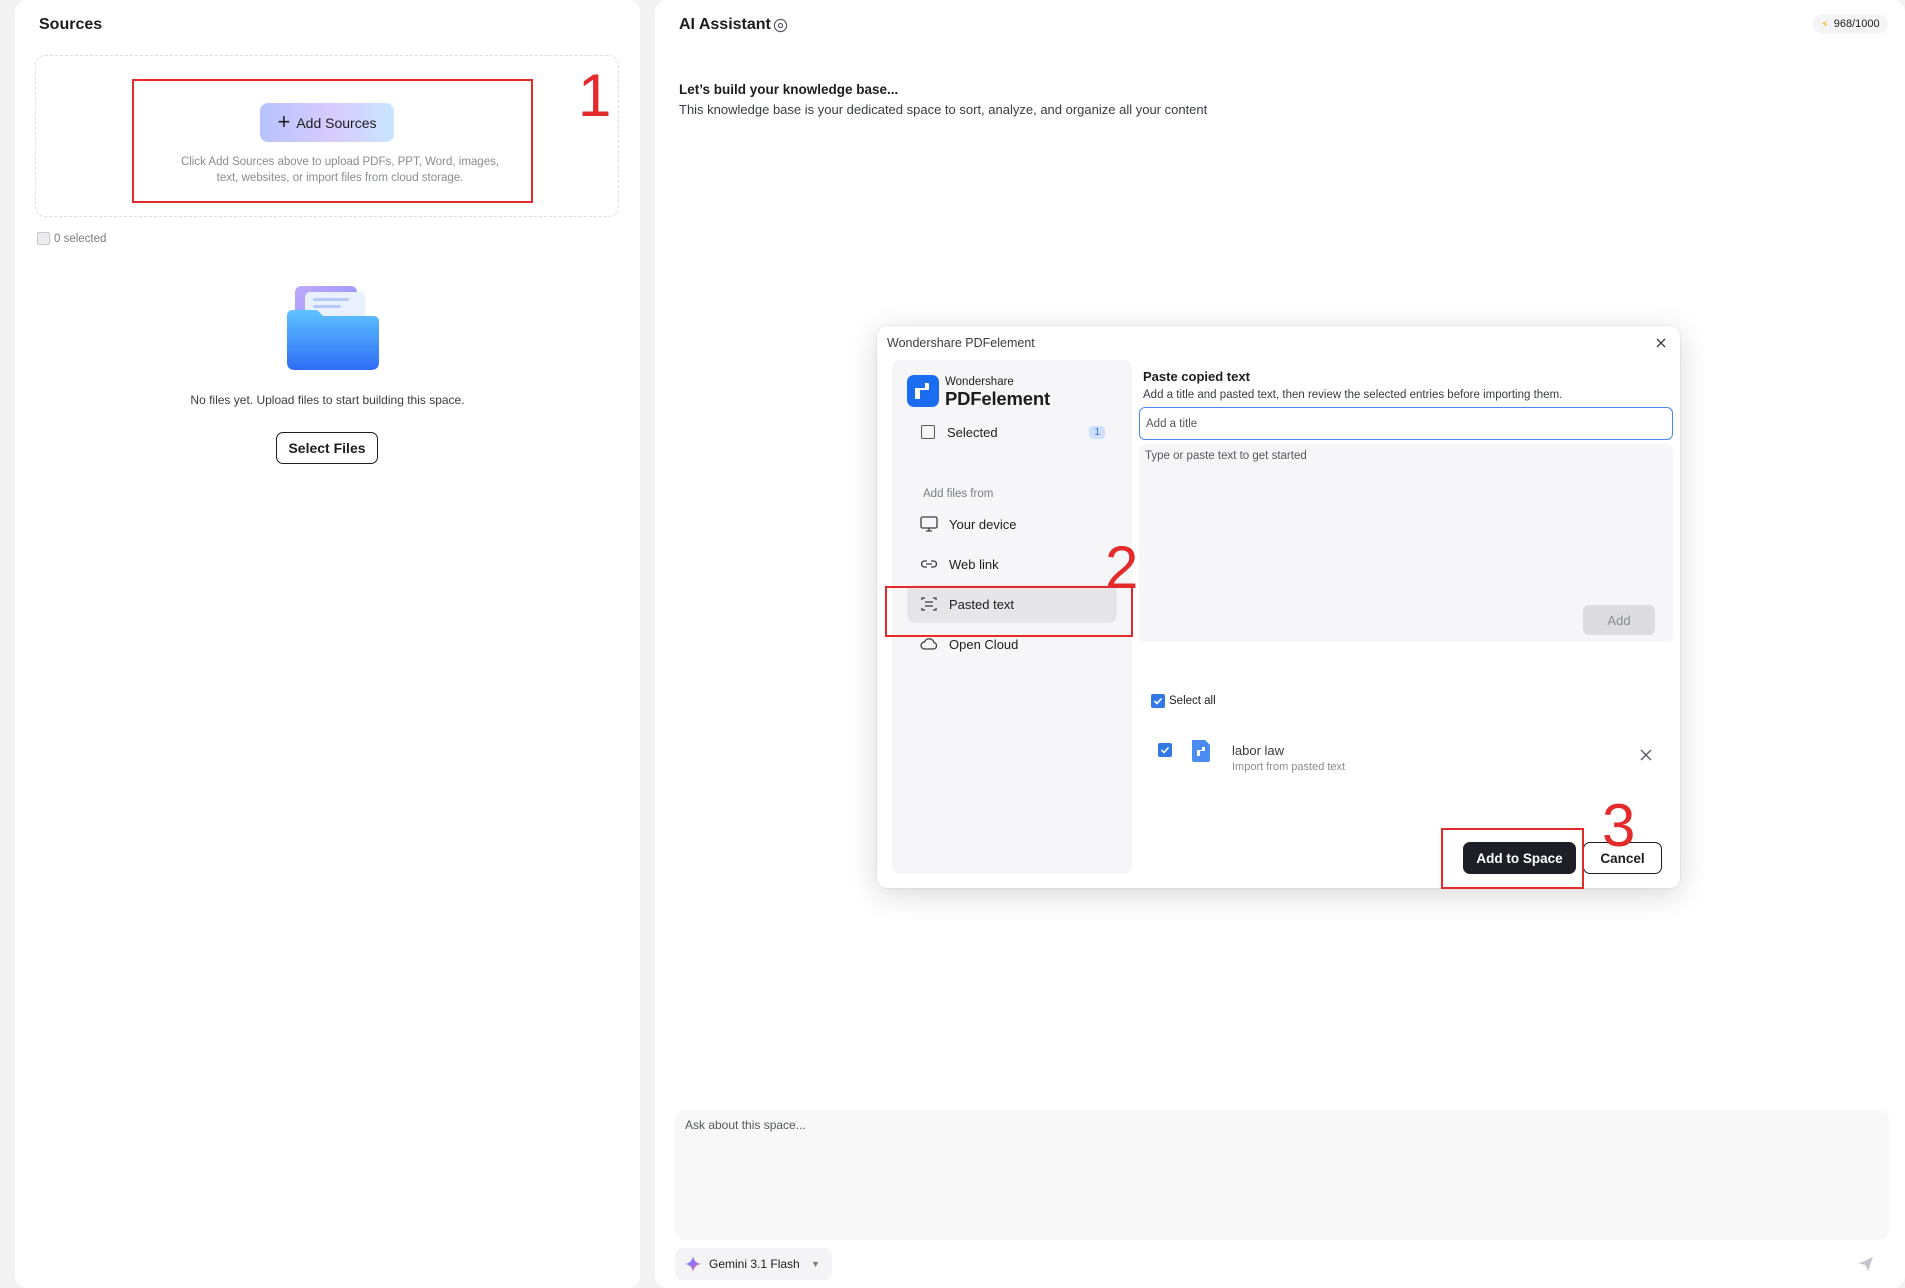 The image size is (1905, 1288). What do you see at coordinates (997, 398) in the screenshot?
I see `brand-name: PDFelement` at bounding box center [997, 398].